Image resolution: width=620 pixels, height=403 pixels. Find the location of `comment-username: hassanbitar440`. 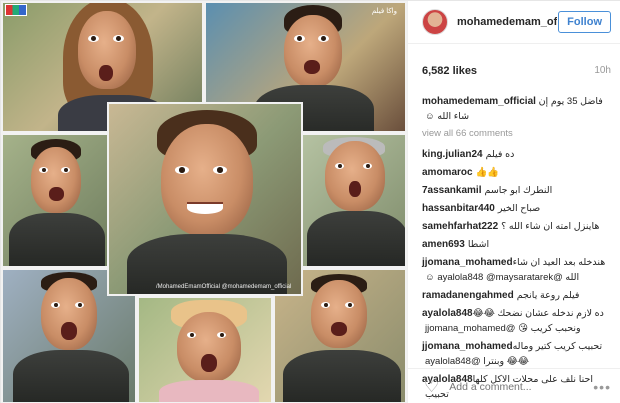

comment-username: hassanbitar440 is located at coordinates (458, 208).